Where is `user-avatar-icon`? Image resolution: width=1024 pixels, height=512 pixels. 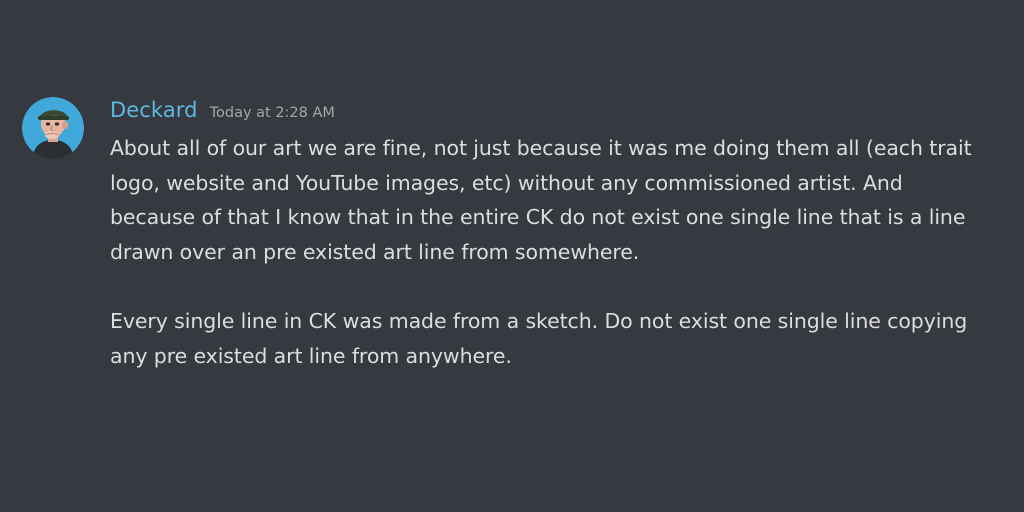 user-avatar-icon is located at coordinates (53, 128).